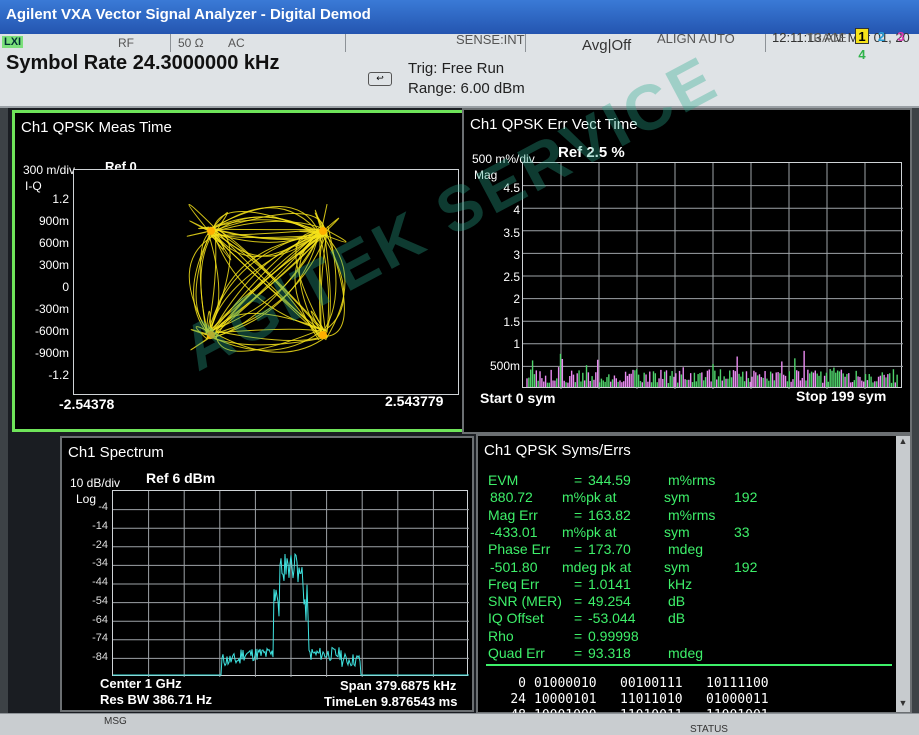 This screenshot has height=735, width=919. I want to click on avg-readout: Avg|Off, so click(607, 45).